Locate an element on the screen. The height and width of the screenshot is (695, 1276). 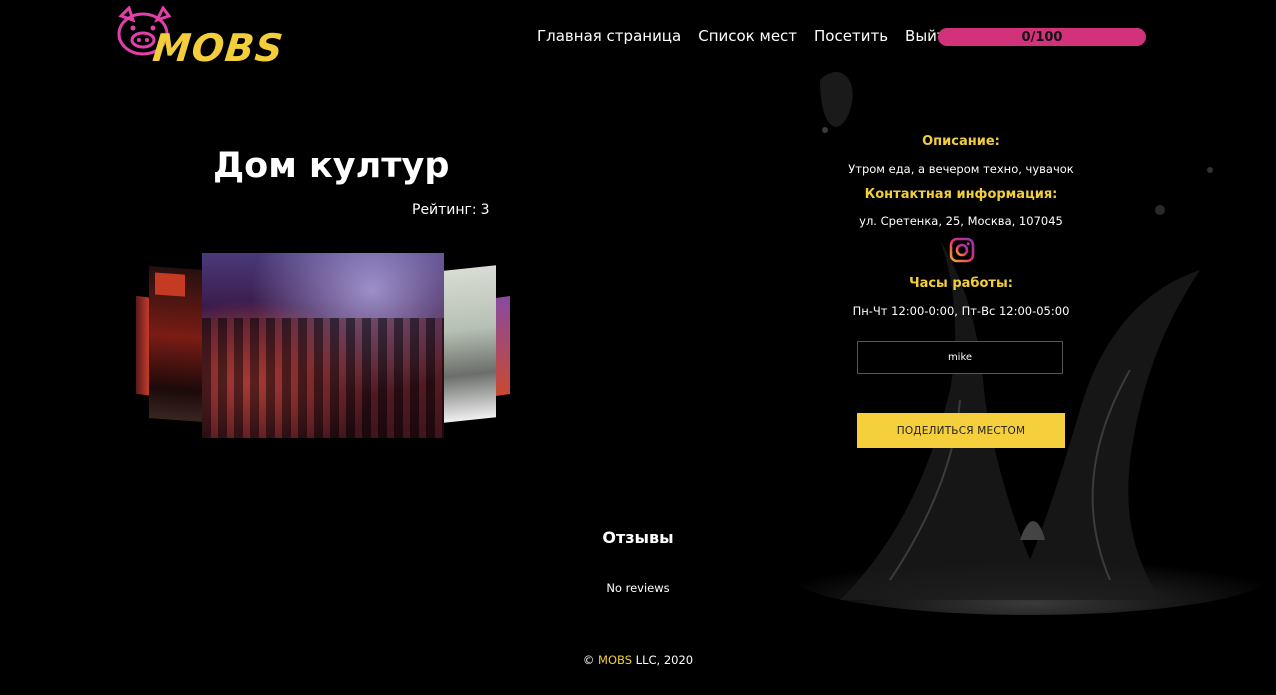
footer: © MOBS LLC, 2020 is located at coordinates (638, 660).